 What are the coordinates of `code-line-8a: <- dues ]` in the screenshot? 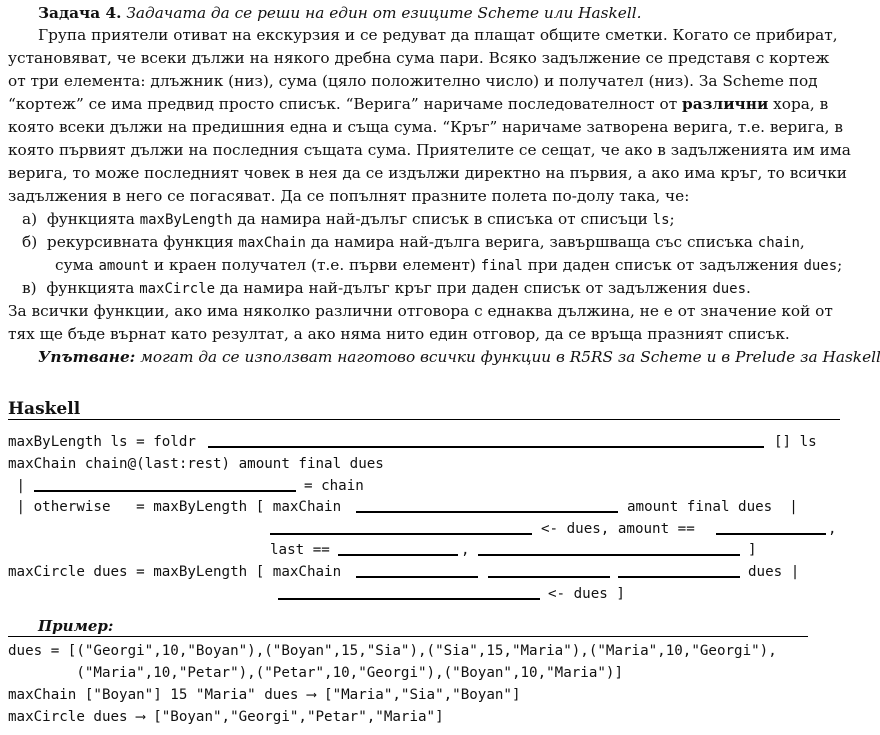 It's located at (586, 594).